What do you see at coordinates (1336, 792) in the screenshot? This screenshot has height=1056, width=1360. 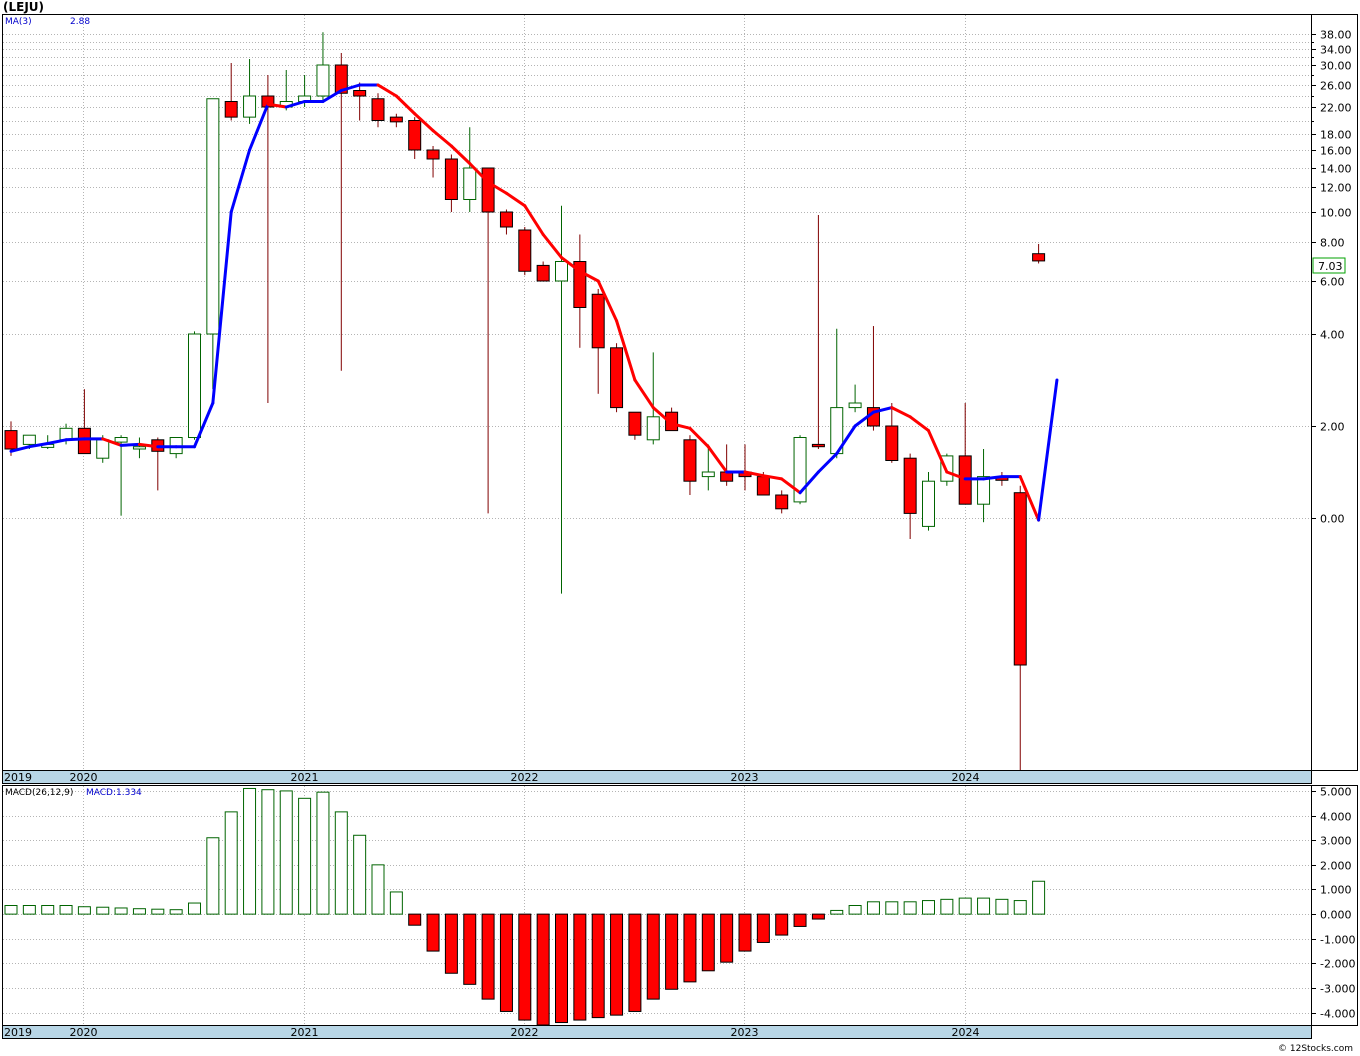 I see `macd-tick-label: 5.000` at bounding box center [1336, 792].